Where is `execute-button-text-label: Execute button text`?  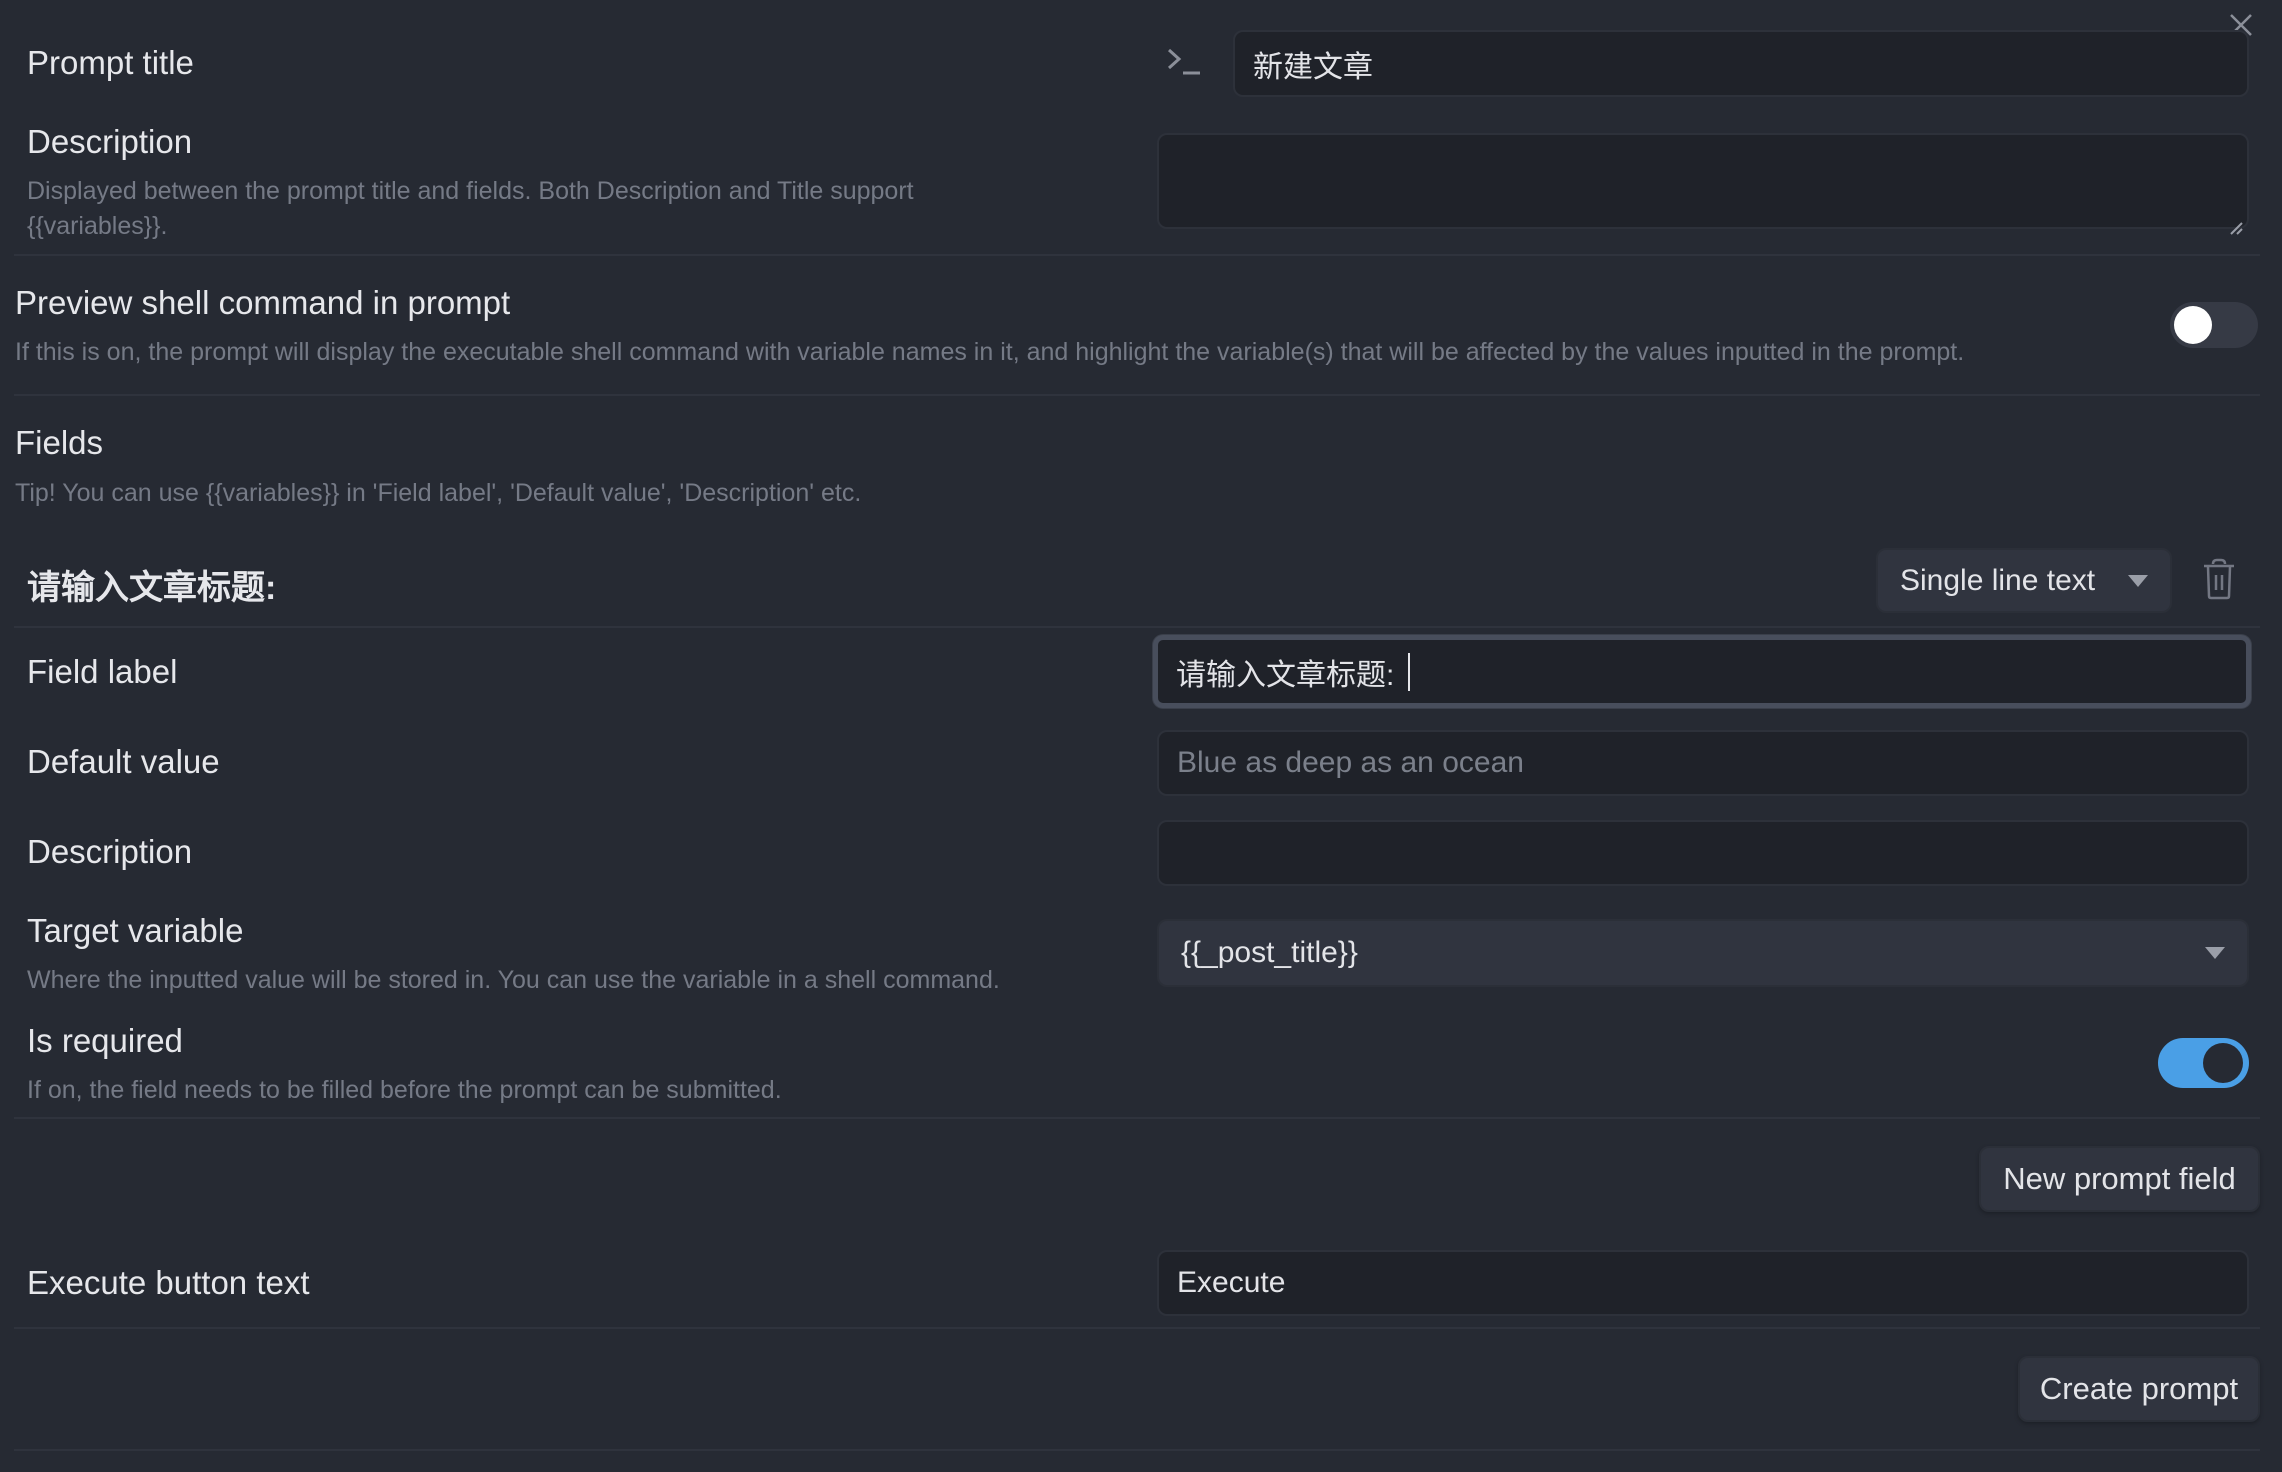 execute-button-text-label: Execute button text is located at coordinates (168, 1282).